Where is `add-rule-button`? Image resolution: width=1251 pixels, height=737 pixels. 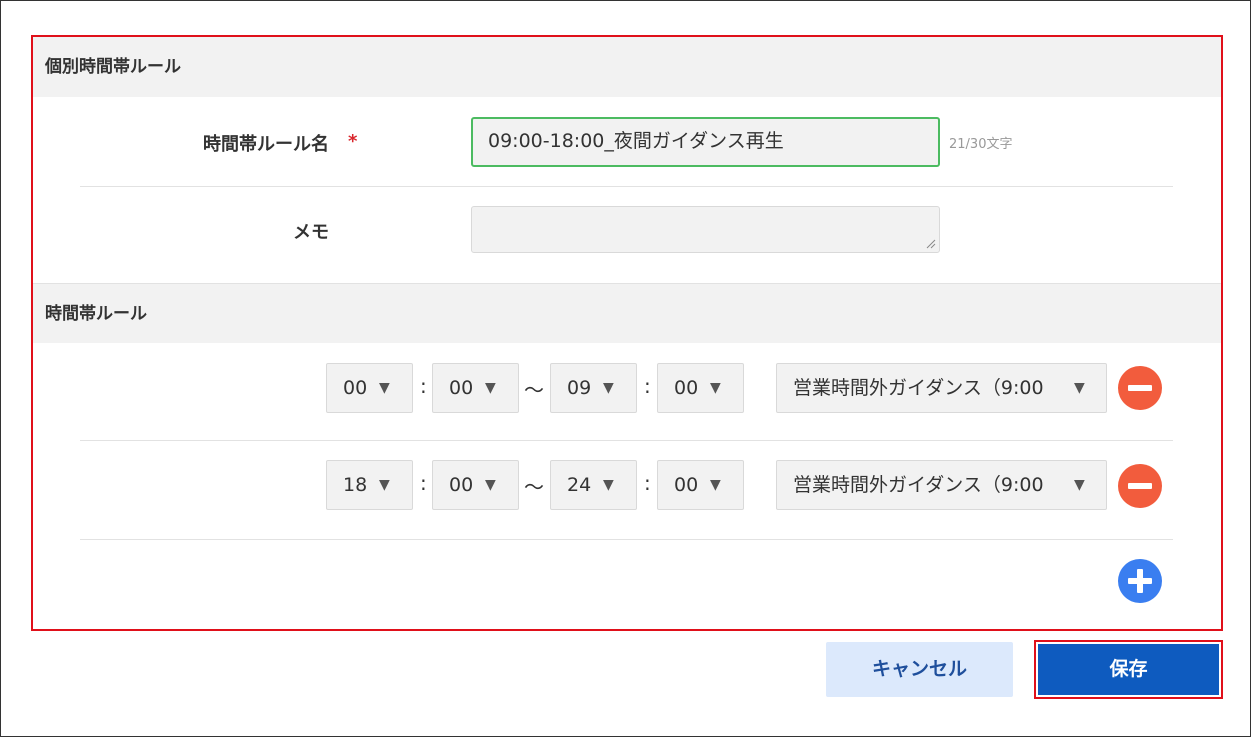
add-rule-button is located at coordinates (1140, 581).